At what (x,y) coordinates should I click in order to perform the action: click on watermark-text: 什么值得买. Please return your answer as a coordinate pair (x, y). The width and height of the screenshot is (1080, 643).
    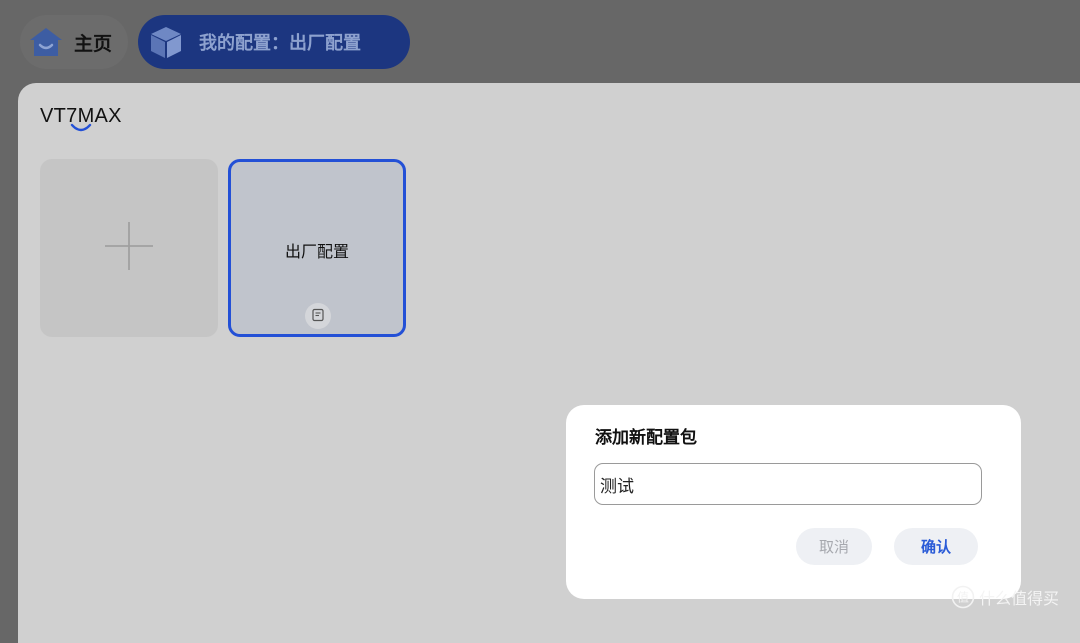
    Looking at the image, I should click on (1019, 598).